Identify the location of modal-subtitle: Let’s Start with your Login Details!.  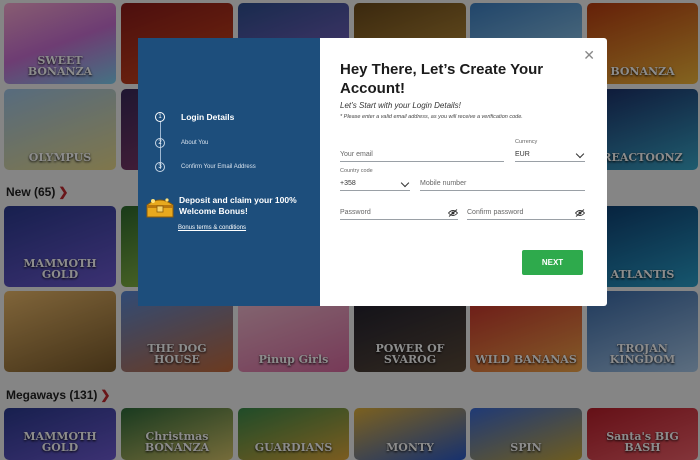
(400, 105).